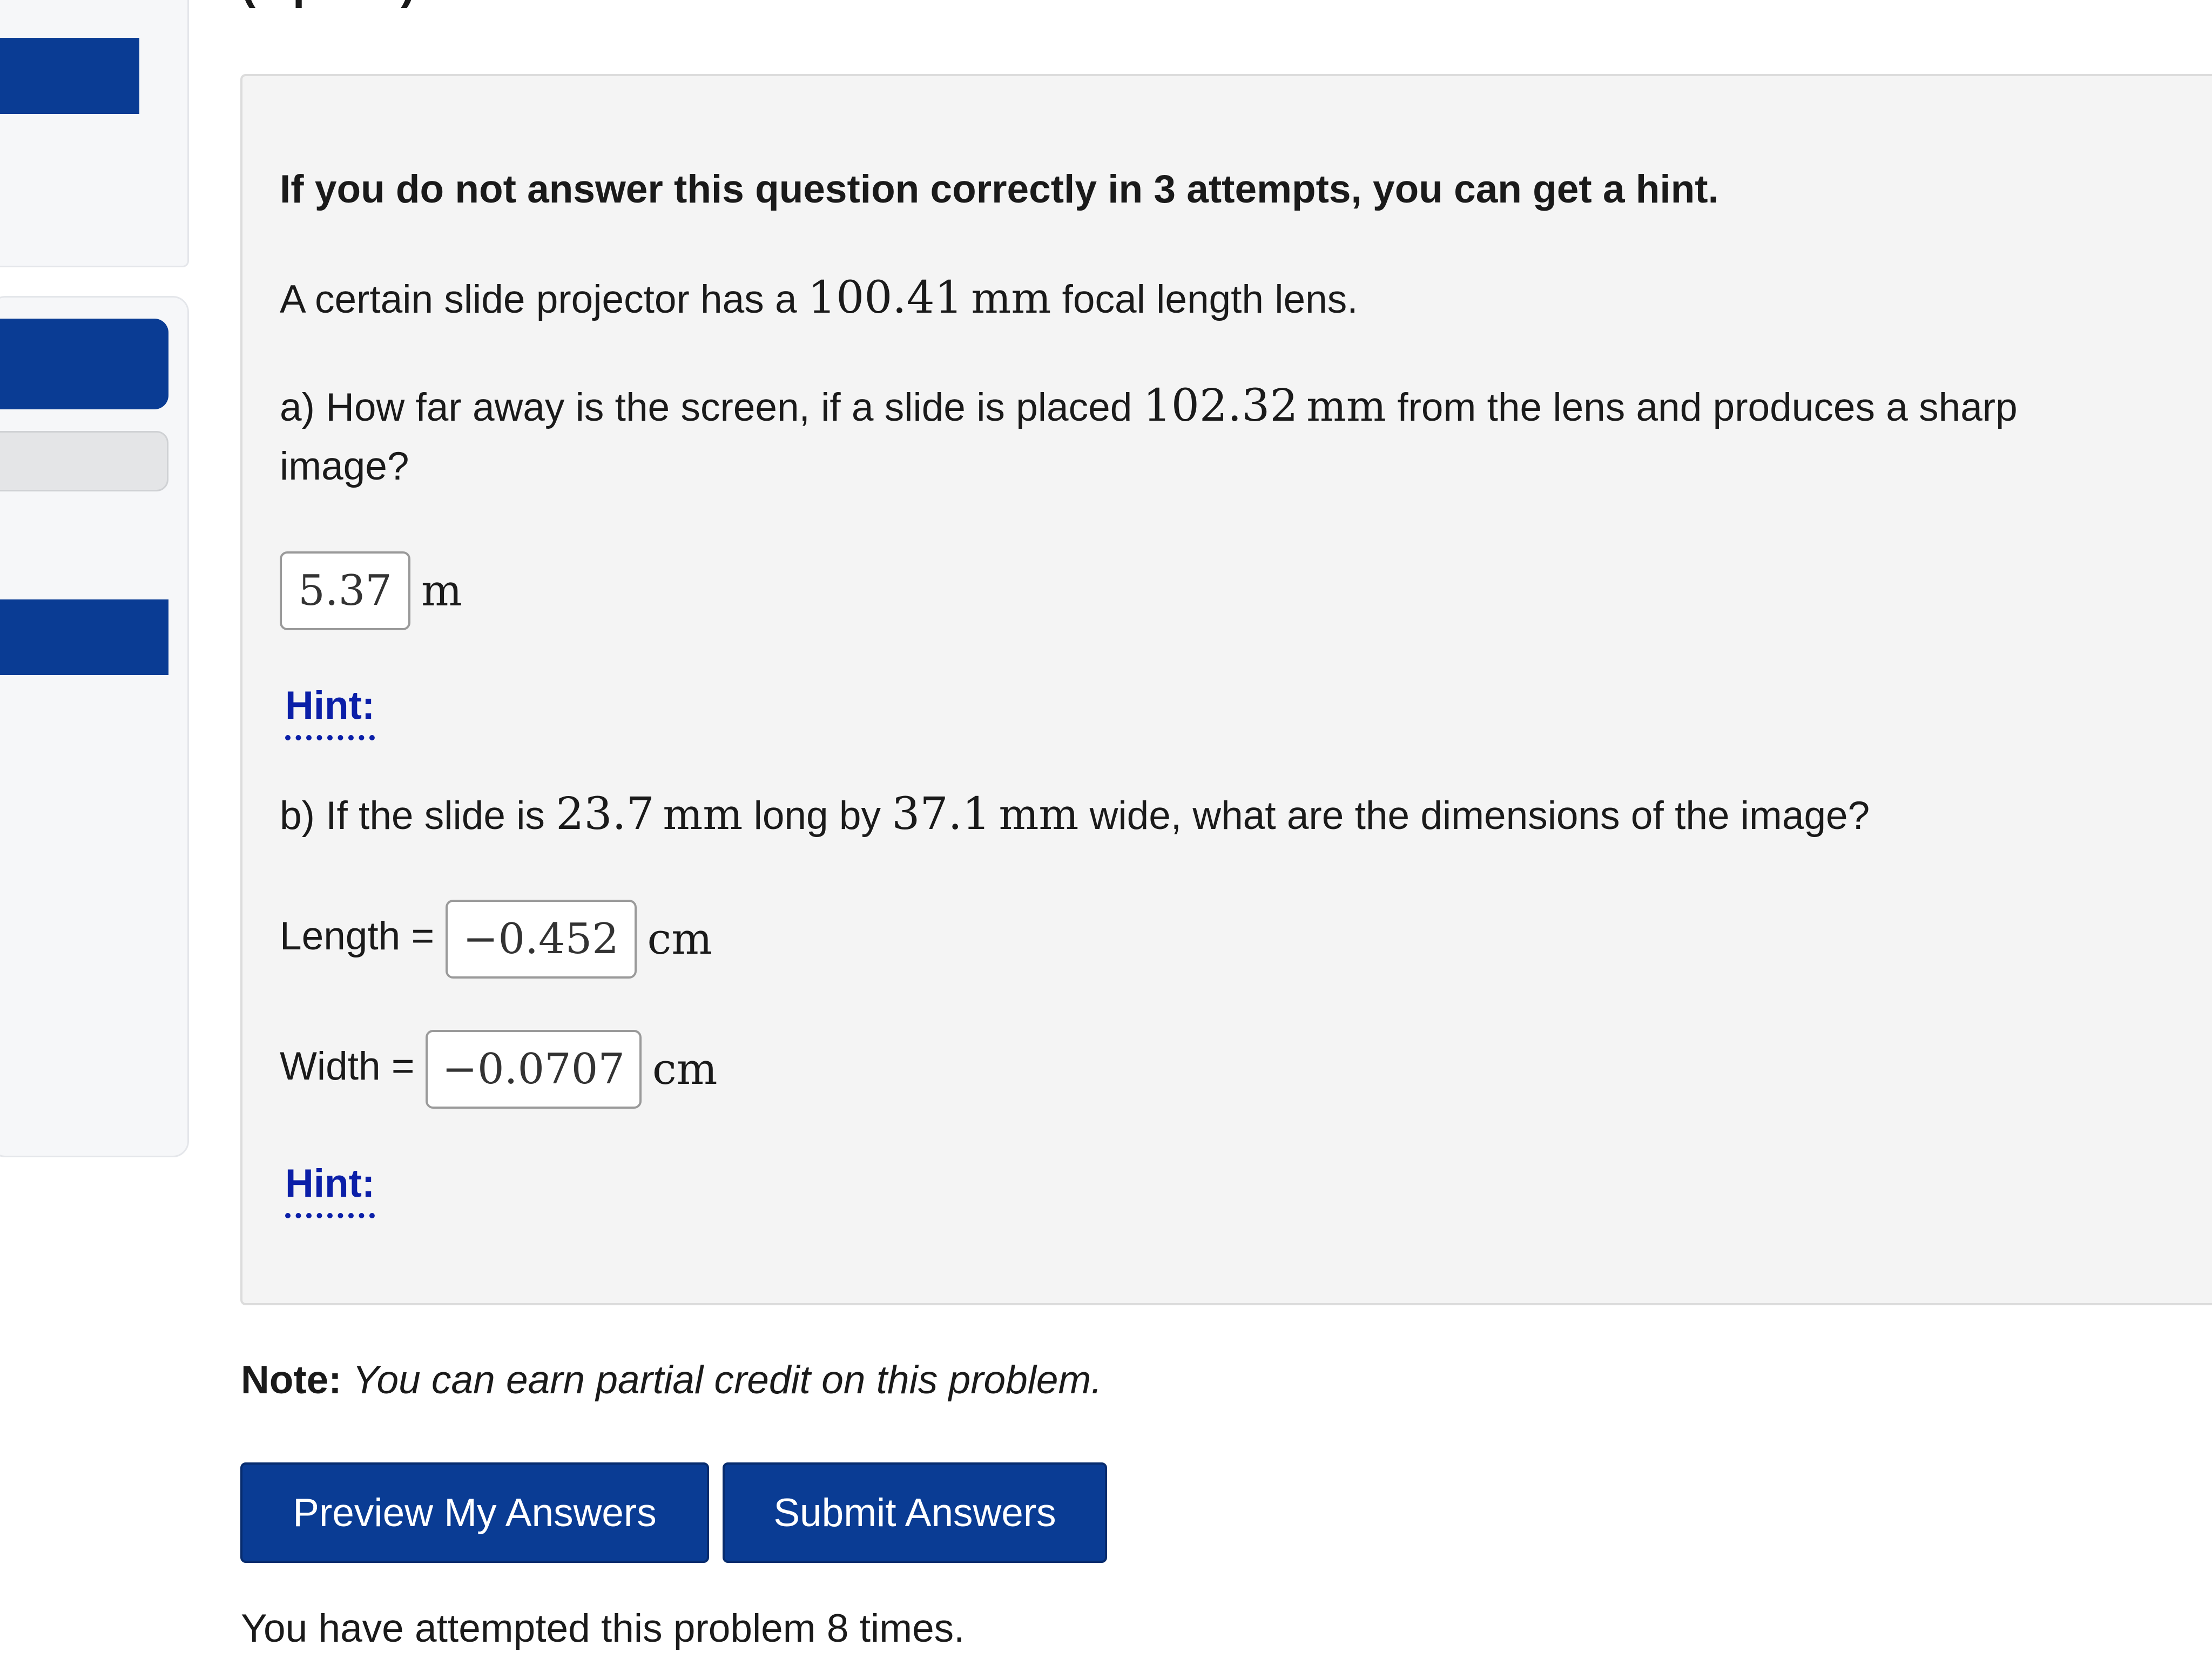  Describe the element at coordinates (544, 299) in the screenshot. I see `intro-pre: A certain slide projector has a` at that location.